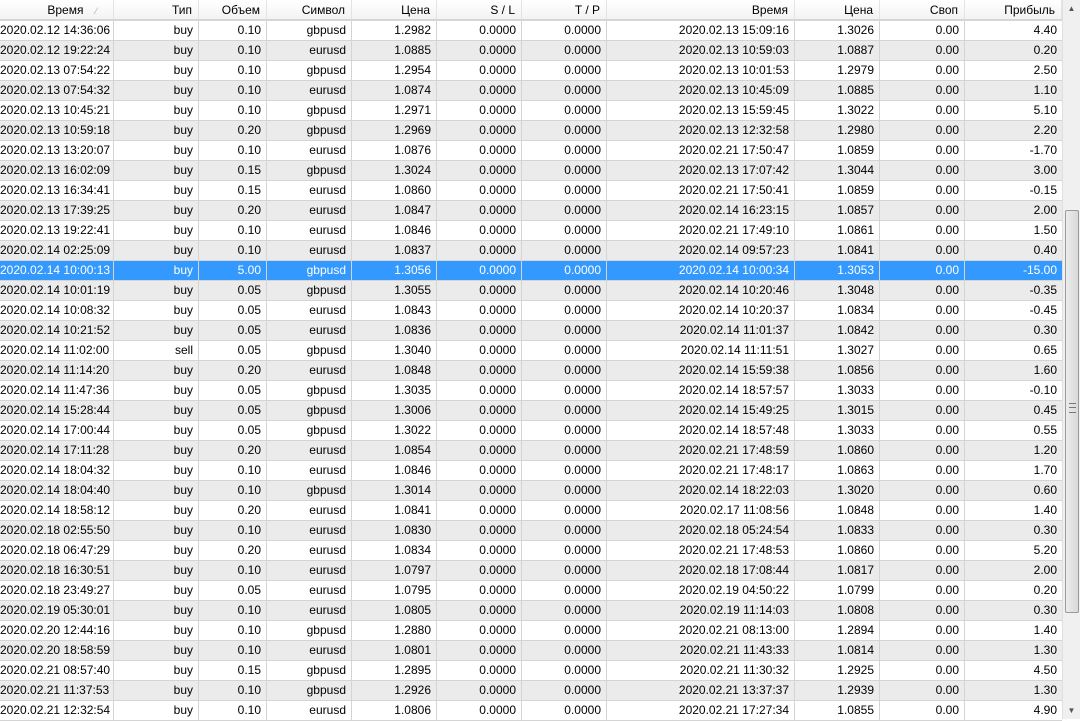 This screenshot has height=721, width=1080. I want to click on cell-open-time: 2020.02.14 10:21:52, so click(57, 330).